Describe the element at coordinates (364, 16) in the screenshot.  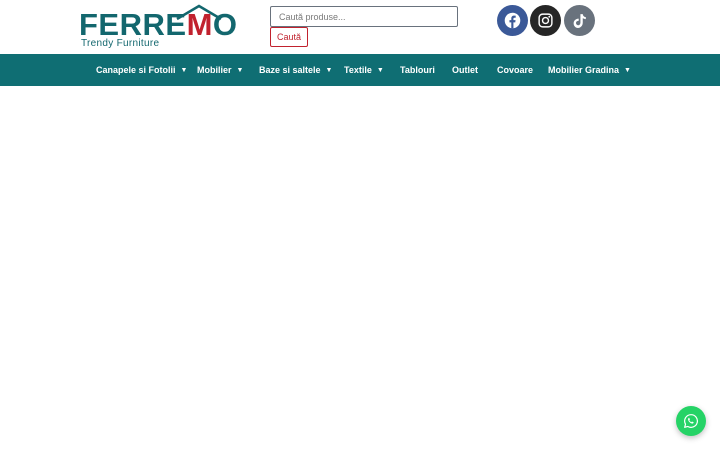
I see `search-input` at that location.